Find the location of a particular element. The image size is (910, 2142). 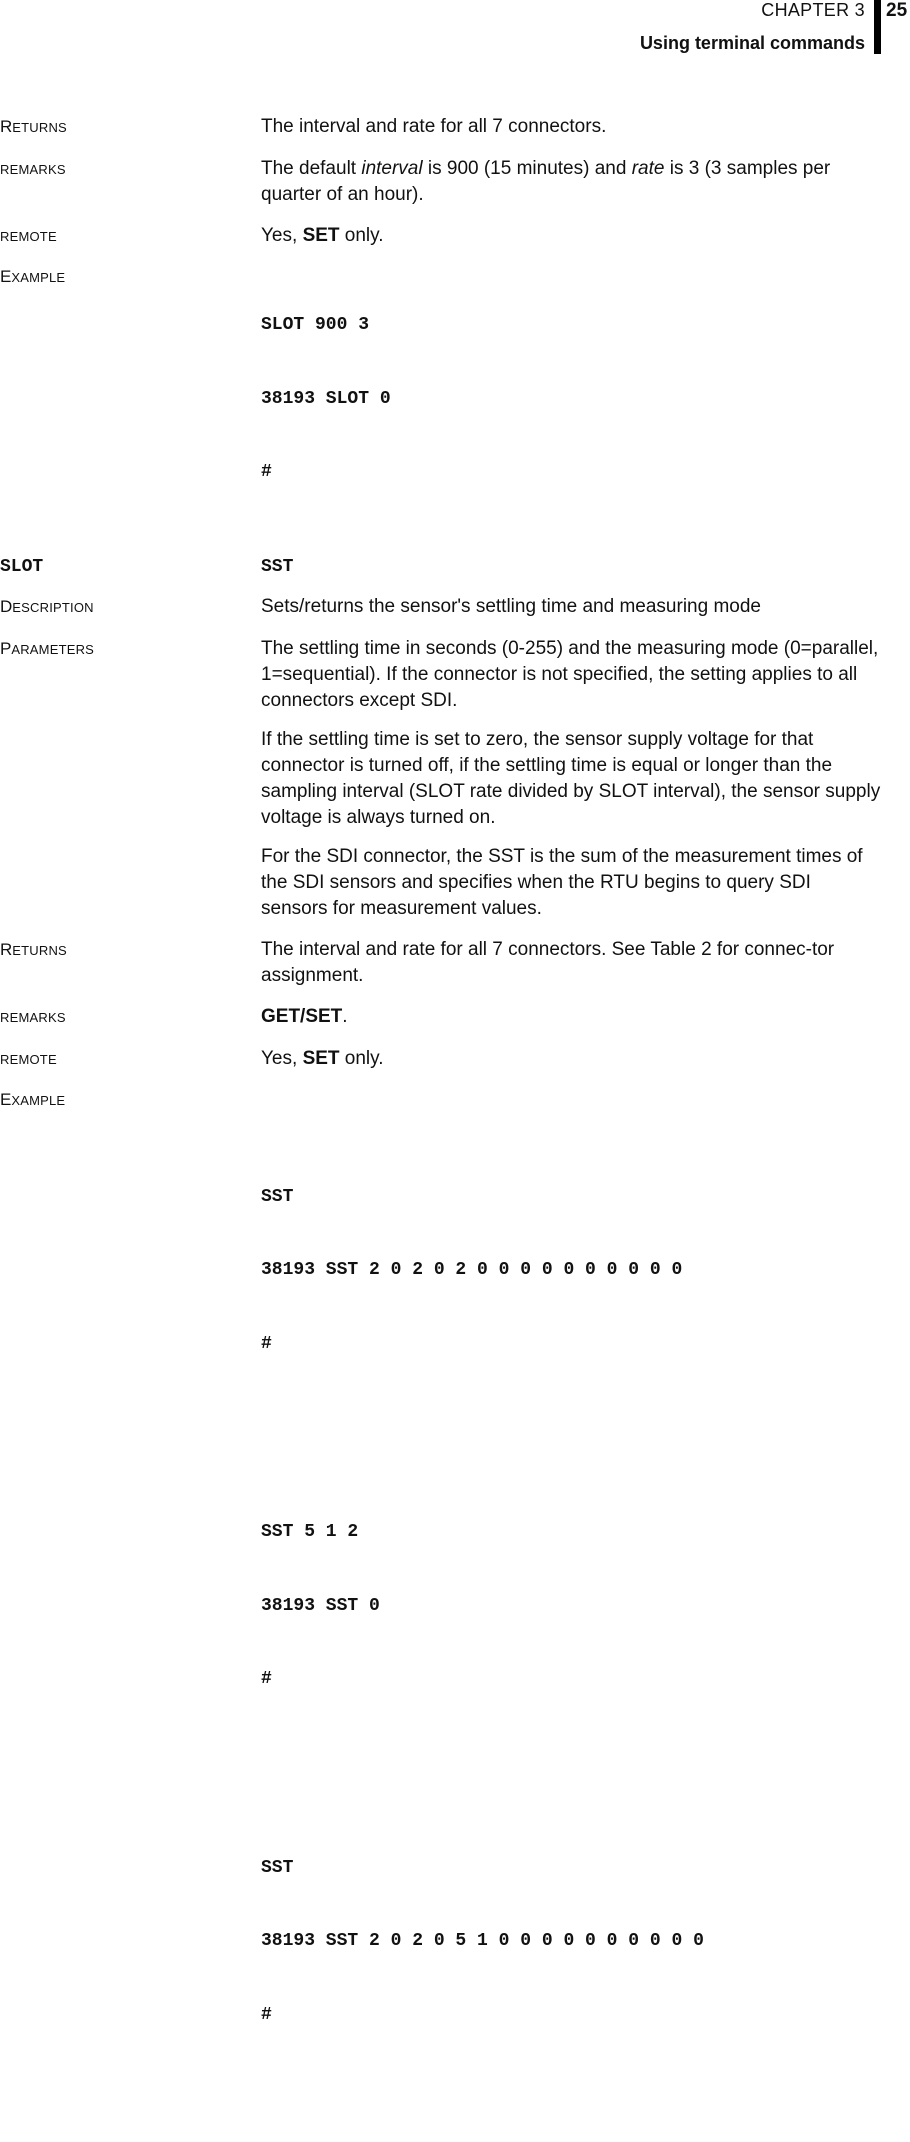

slot-example-row: EXAMPLE SLOT 900 3 38193 SLOT 0 # is located at coordinates (455, 399).